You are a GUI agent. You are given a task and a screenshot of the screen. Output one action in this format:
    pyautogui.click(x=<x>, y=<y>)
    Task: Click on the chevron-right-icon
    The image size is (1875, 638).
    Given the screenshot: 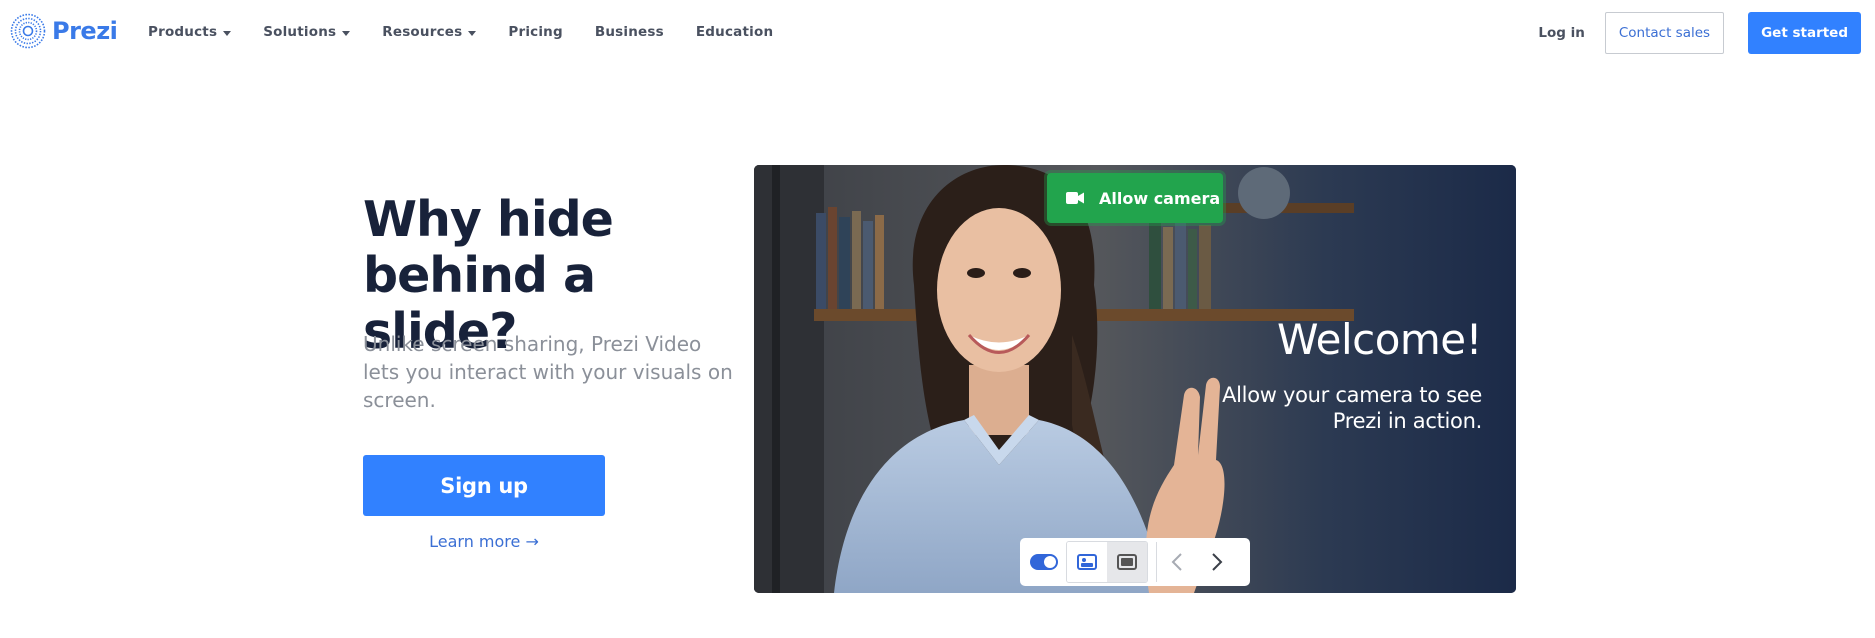 What is the action you would take?
    pyautogui.click(x=1217, y=562)
    